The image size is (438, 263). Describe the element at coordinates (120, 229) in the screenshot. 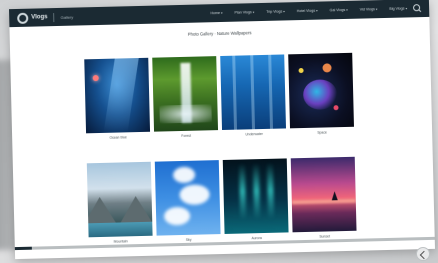

I see `lake` at that location.